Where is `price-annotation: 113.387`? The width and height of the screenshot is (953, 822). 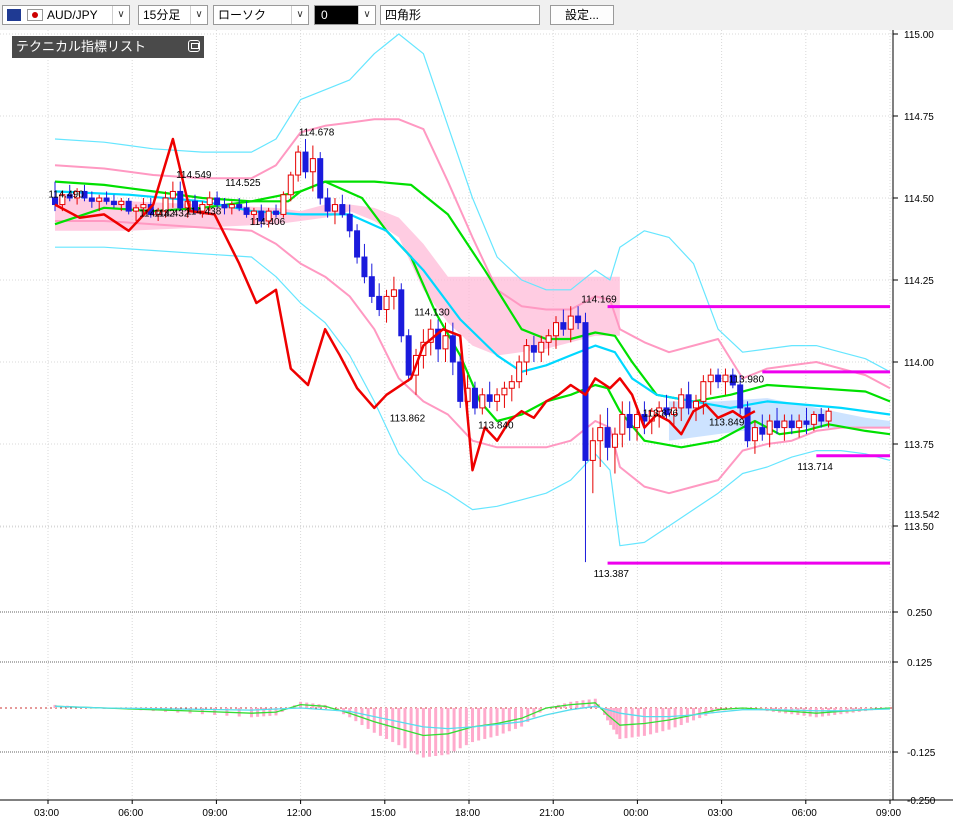 price-annotation: 113.387 is located at coordinates (612, 574).